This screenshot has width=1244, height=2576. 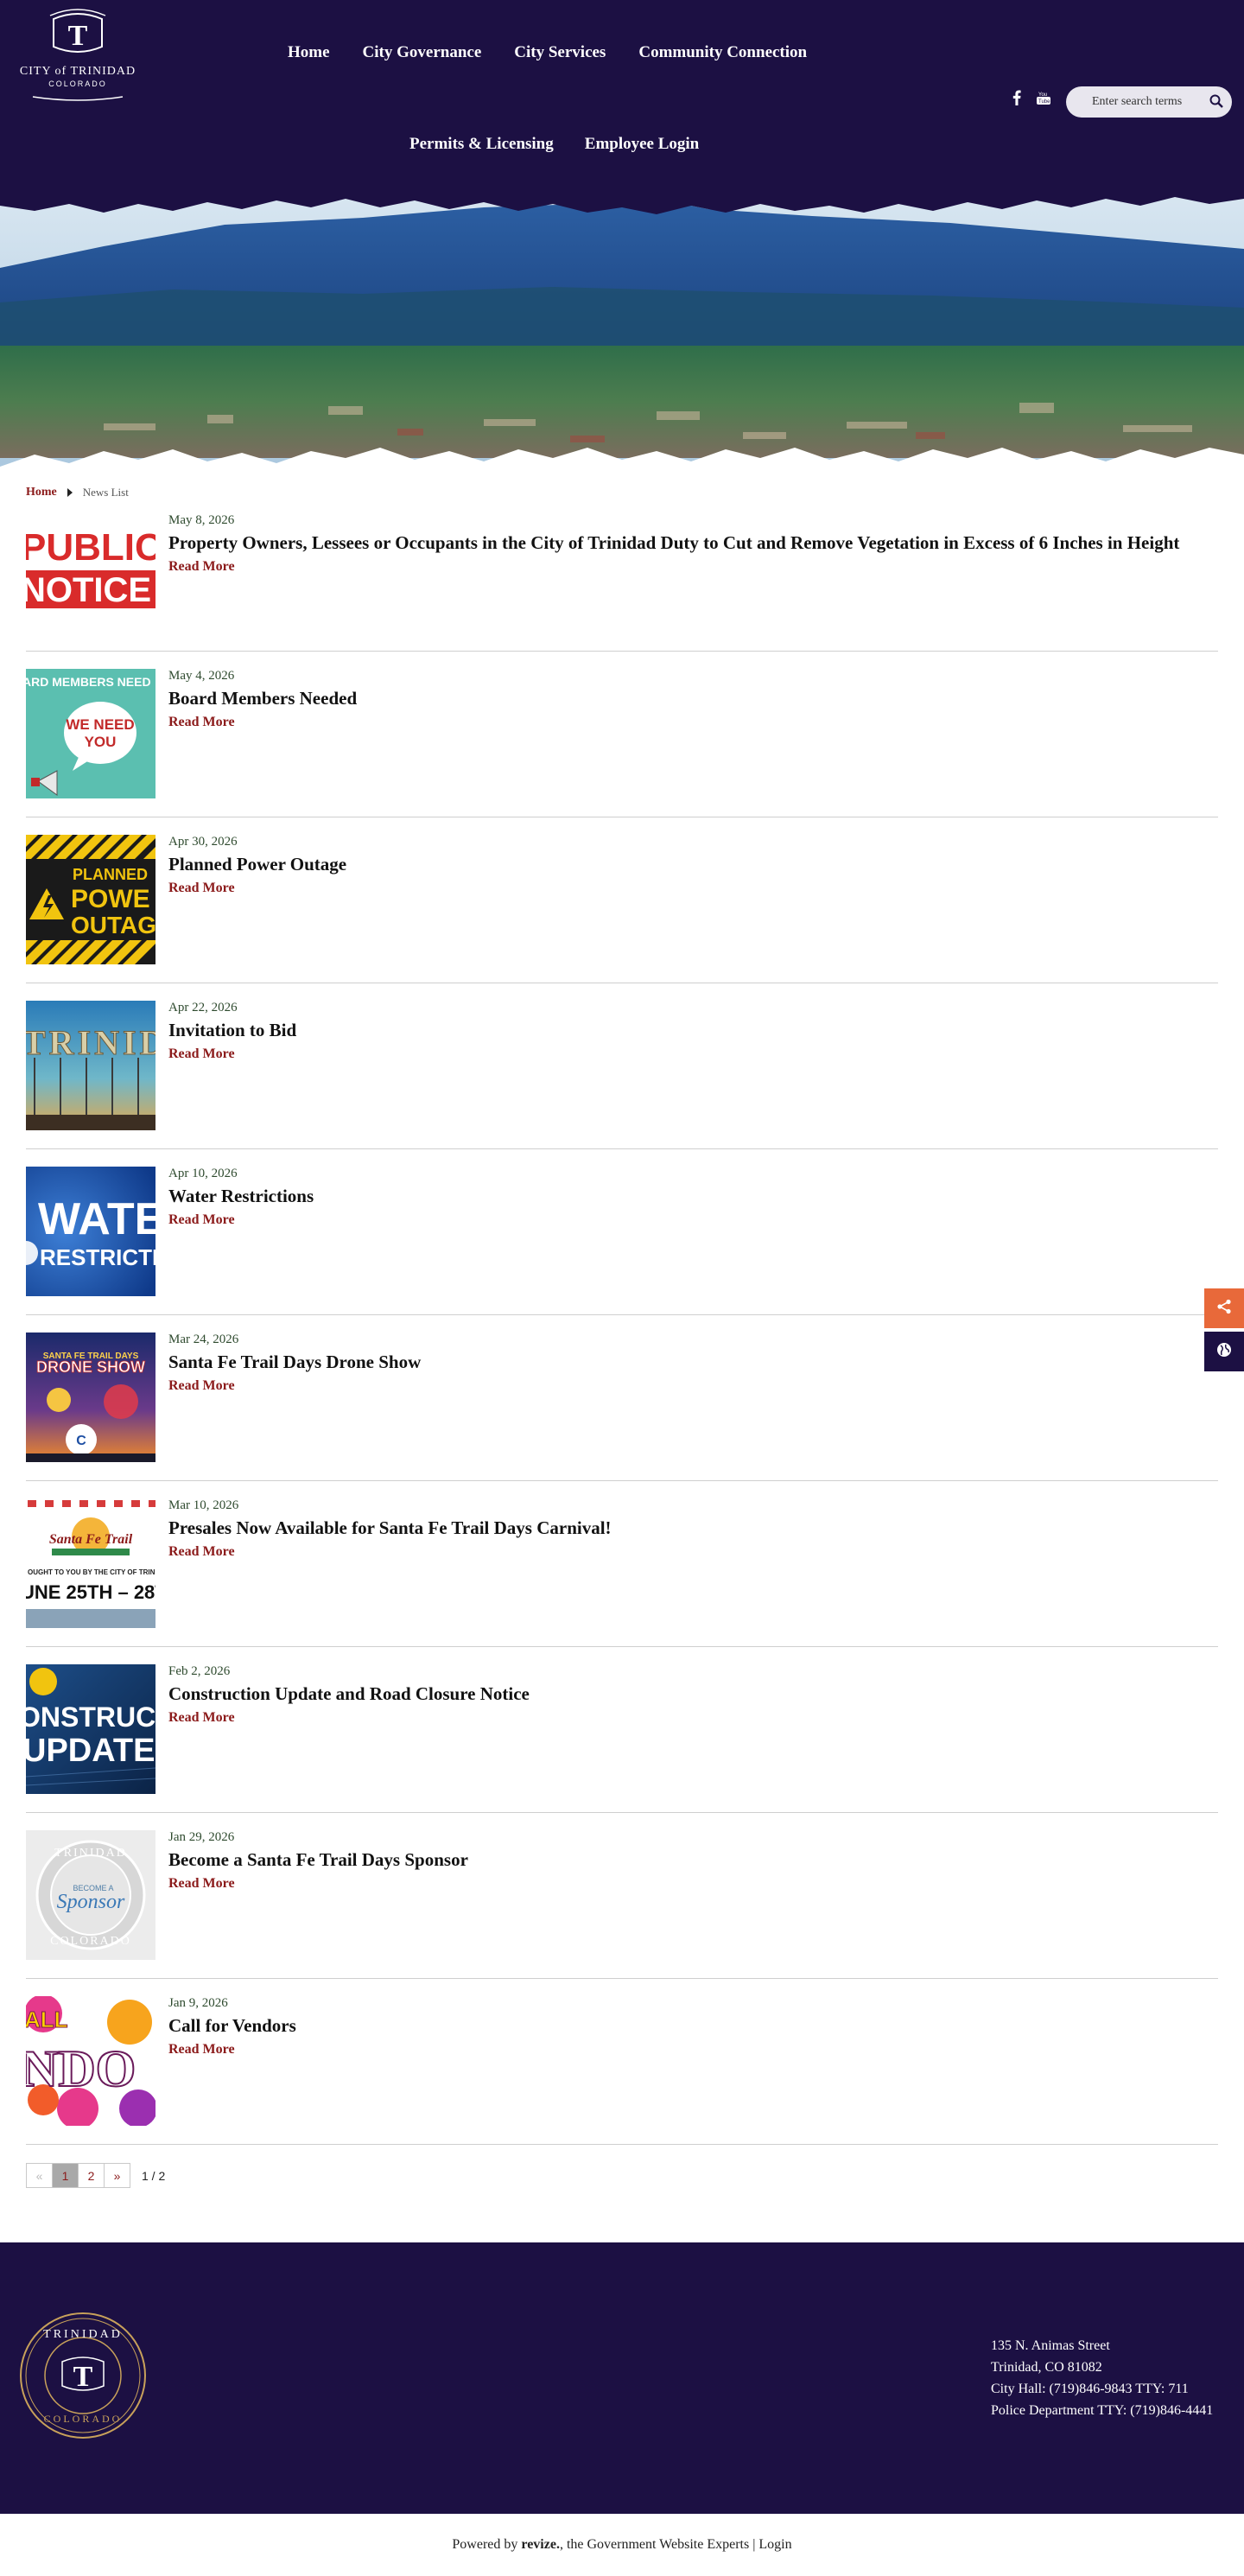 I want to click on news-date: May 4, 2026, so click(x=201, y=676).